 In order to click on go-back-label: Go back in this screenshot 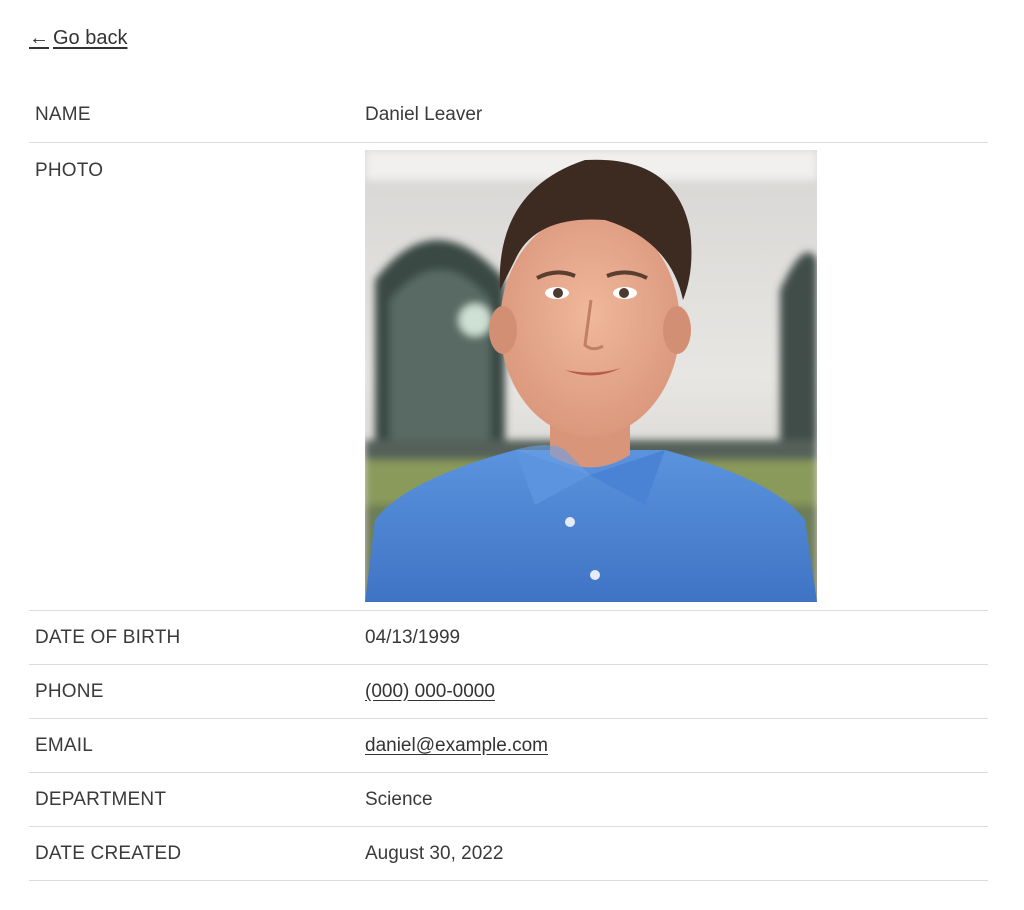, I will do `click(90, 38)`.